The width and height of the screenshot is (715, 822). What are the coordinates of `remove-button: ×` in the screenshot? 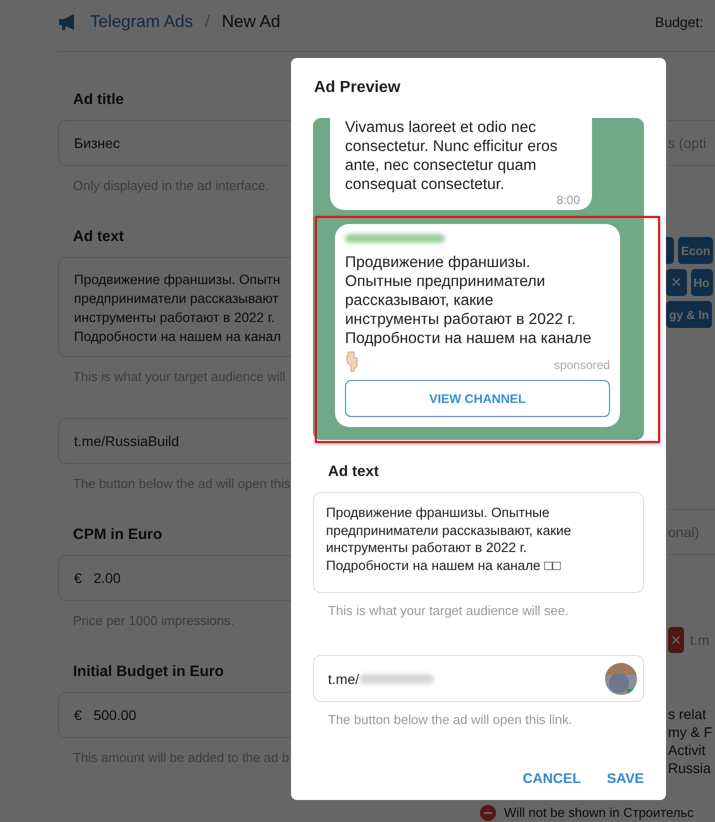 It's located at (676, 640).